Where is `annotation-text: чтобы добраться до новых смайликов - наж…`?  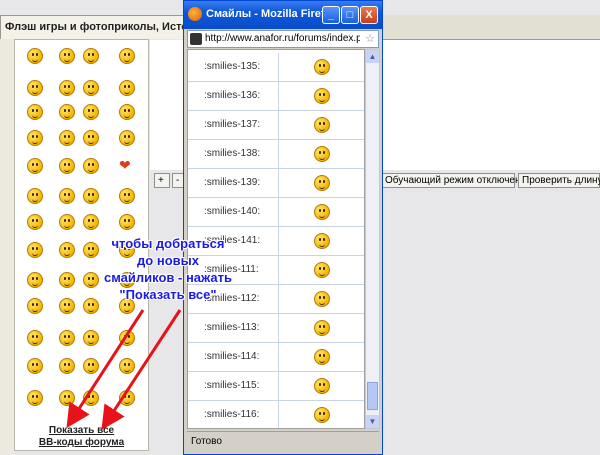 annotation-text: чтобы добраться до новых смайликов - наж… is located at coordinates (168, 269).